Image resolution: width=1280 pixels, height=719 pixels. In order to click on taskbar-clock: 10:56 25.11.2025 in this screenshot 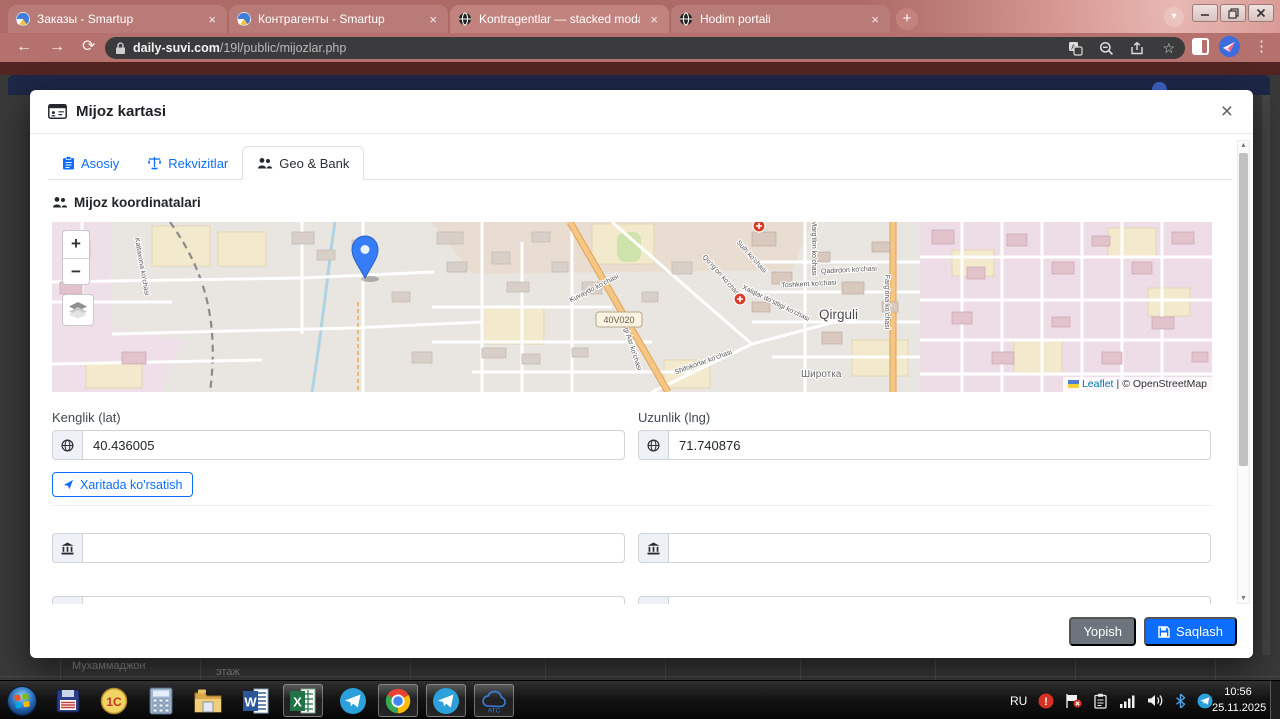, I will do `click(1239, 700)`.